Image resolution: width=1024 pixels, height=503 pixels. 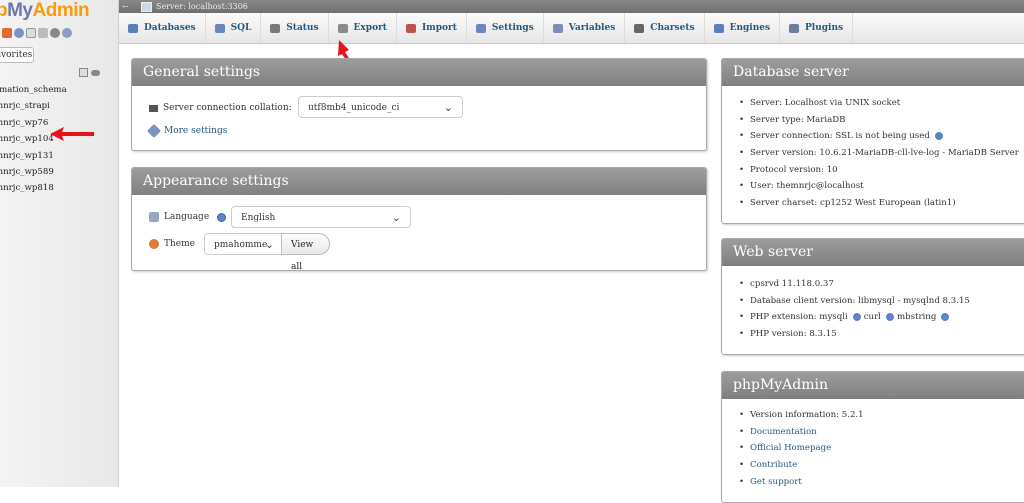 I want to click on status-icon, so click(x=275, y=28).